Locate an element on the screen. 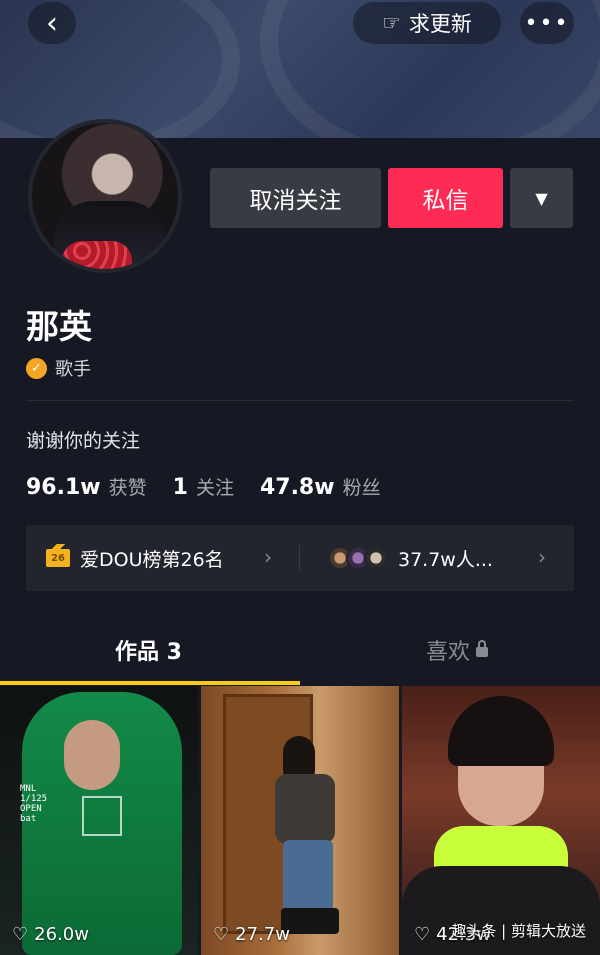  thumbnail-face is located at coordinates (92, 755).